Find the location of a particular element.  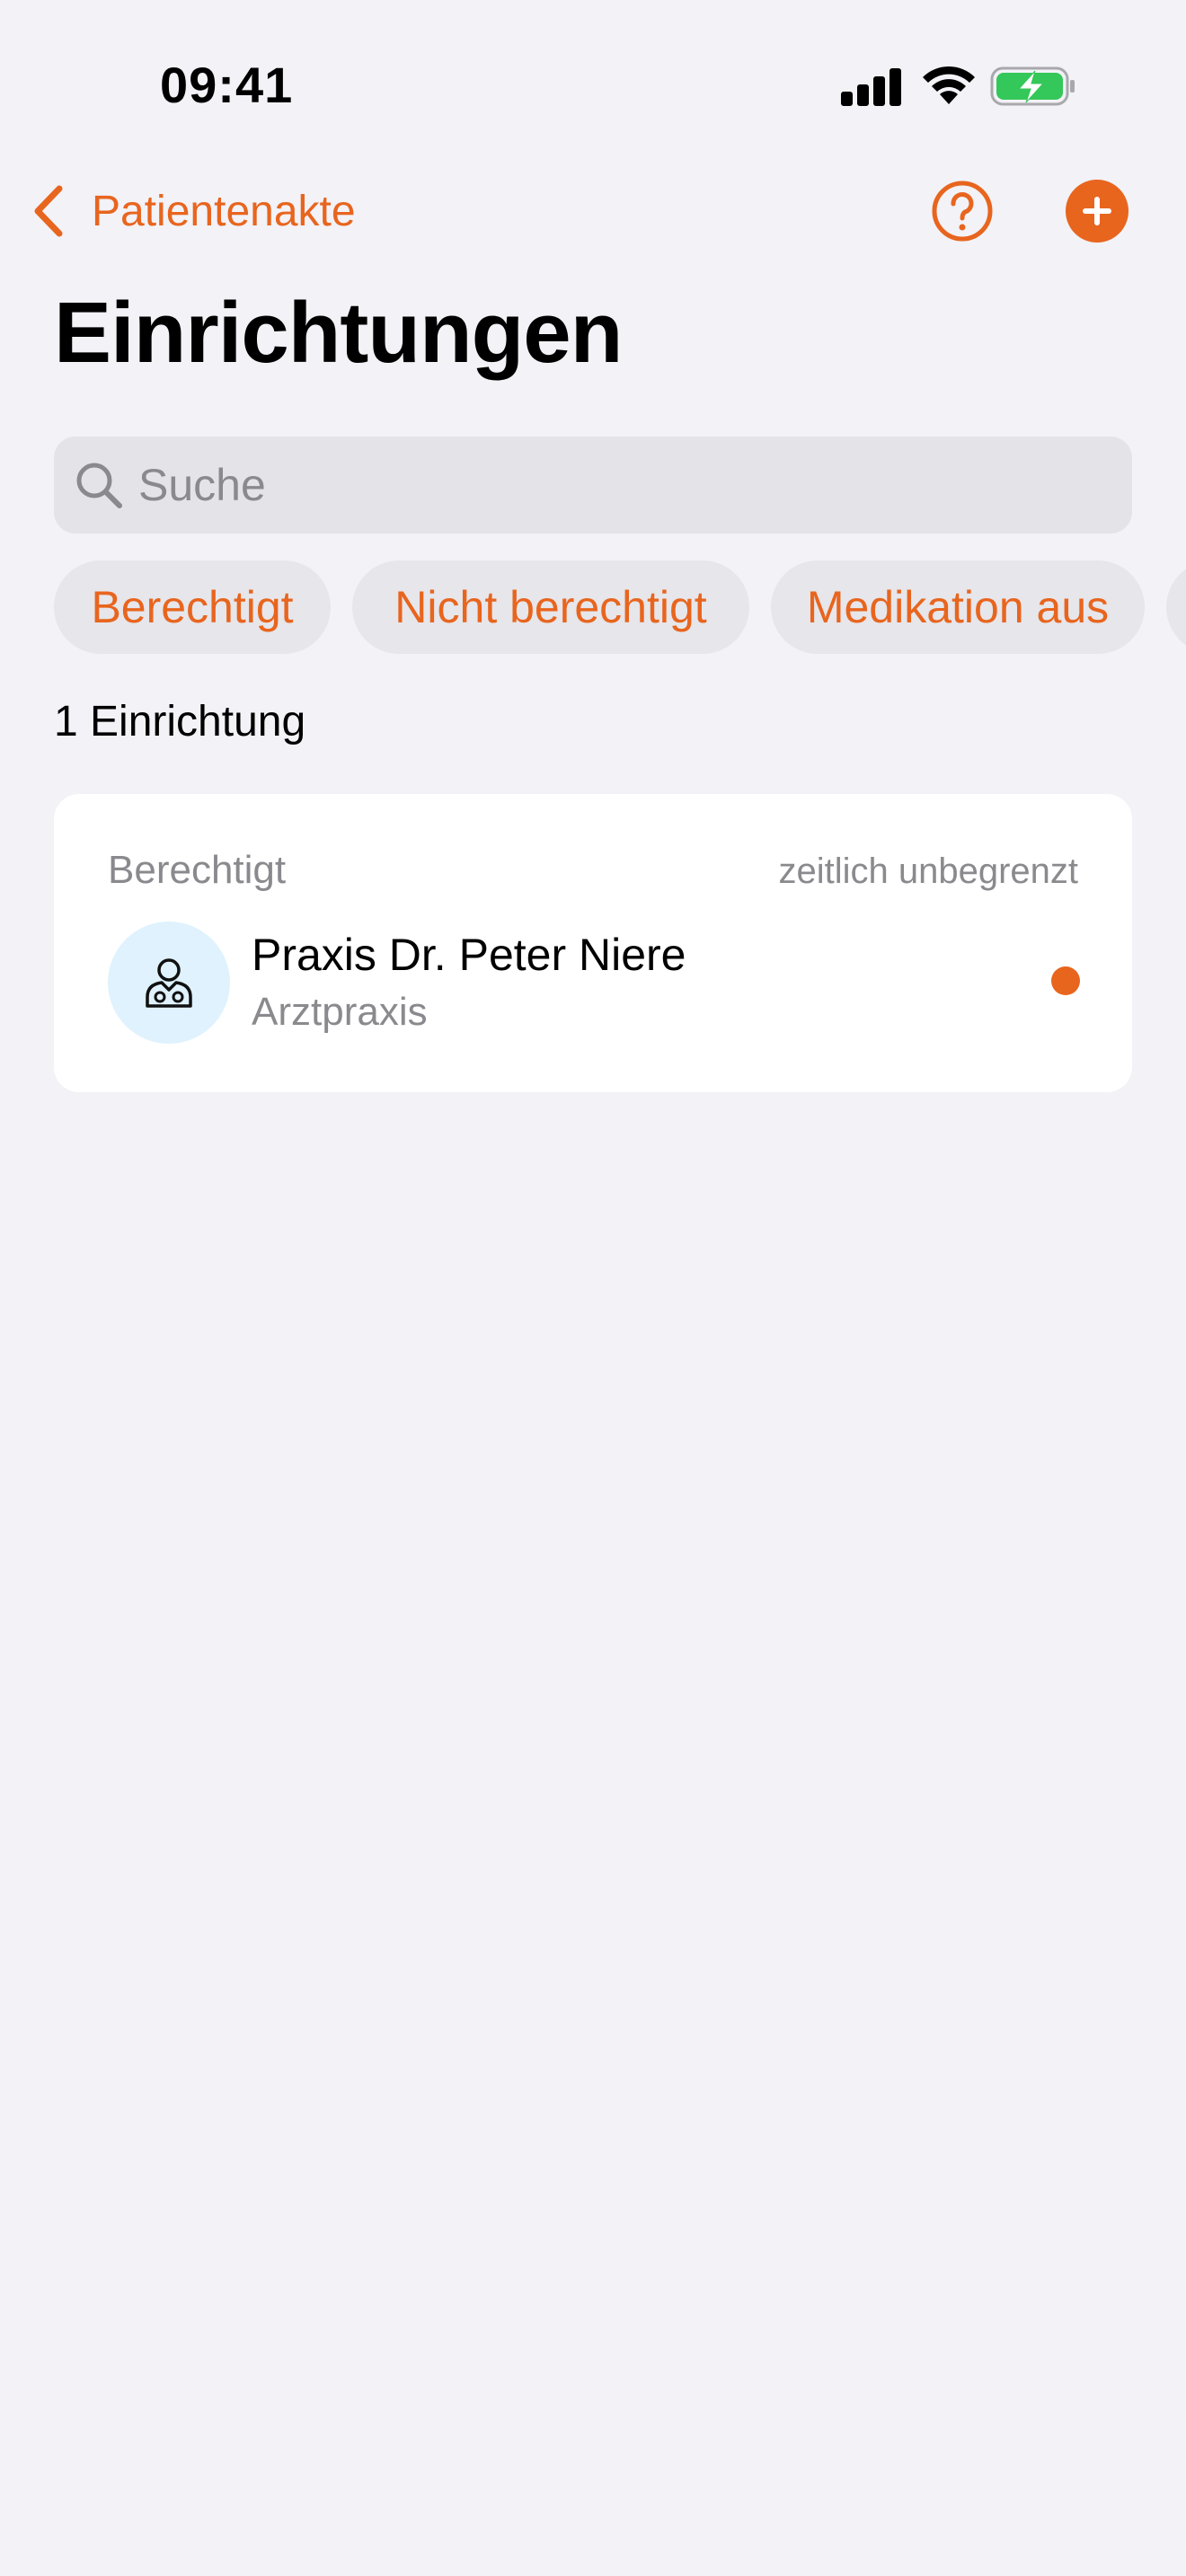

result-count: 1 Einrichtung is located at coordinates (180, 721).